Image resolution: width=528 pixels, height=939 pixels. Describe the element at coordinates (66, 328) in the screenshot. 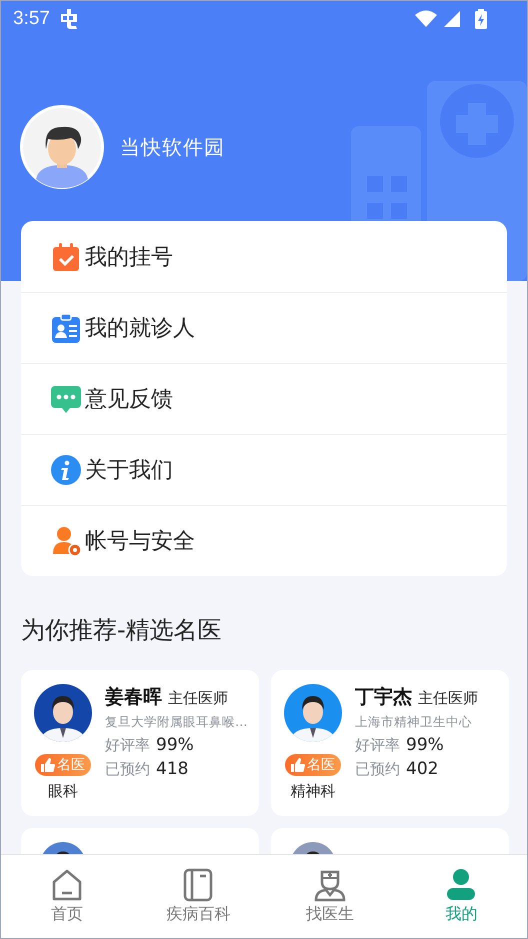

I see `id-card-icon` at that location.